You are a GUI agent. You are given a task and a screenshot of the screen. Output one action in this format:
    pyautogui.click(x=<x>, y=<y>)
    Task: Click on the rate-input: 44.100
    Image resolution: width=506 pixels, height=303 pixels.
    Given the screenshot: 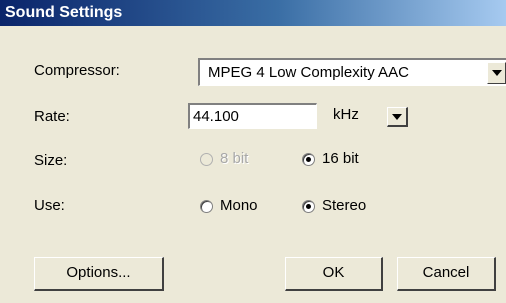 What is the action you would take?
    pyautogui.click(x=252, y=116)
    